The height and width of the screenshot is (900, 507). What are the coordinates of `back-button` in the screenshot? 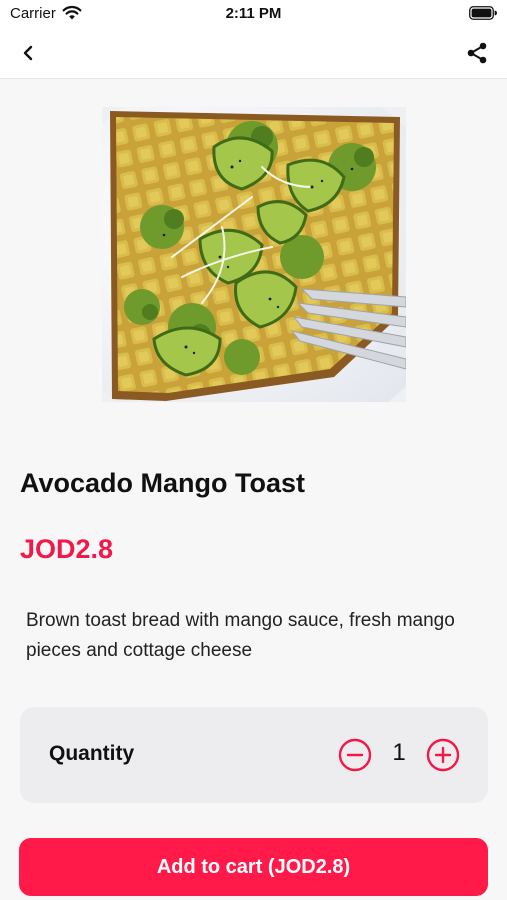 It's located at (28, 53).